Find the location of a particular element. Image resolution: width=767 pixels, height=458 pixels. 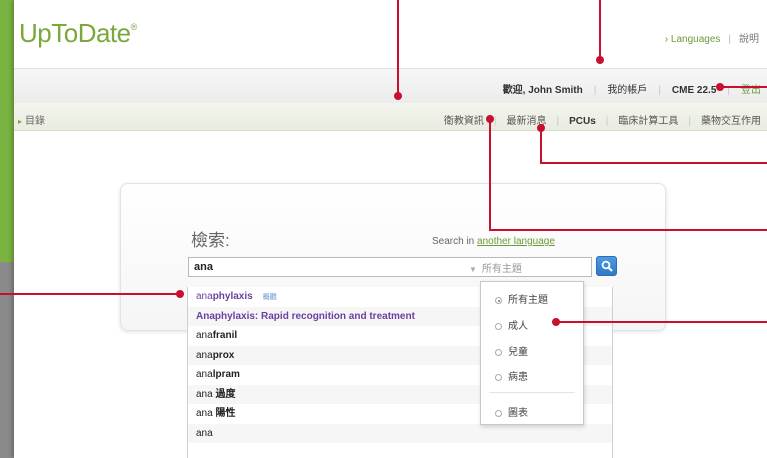

topic-option-label: 成人 is located at coordinates (518, 326).